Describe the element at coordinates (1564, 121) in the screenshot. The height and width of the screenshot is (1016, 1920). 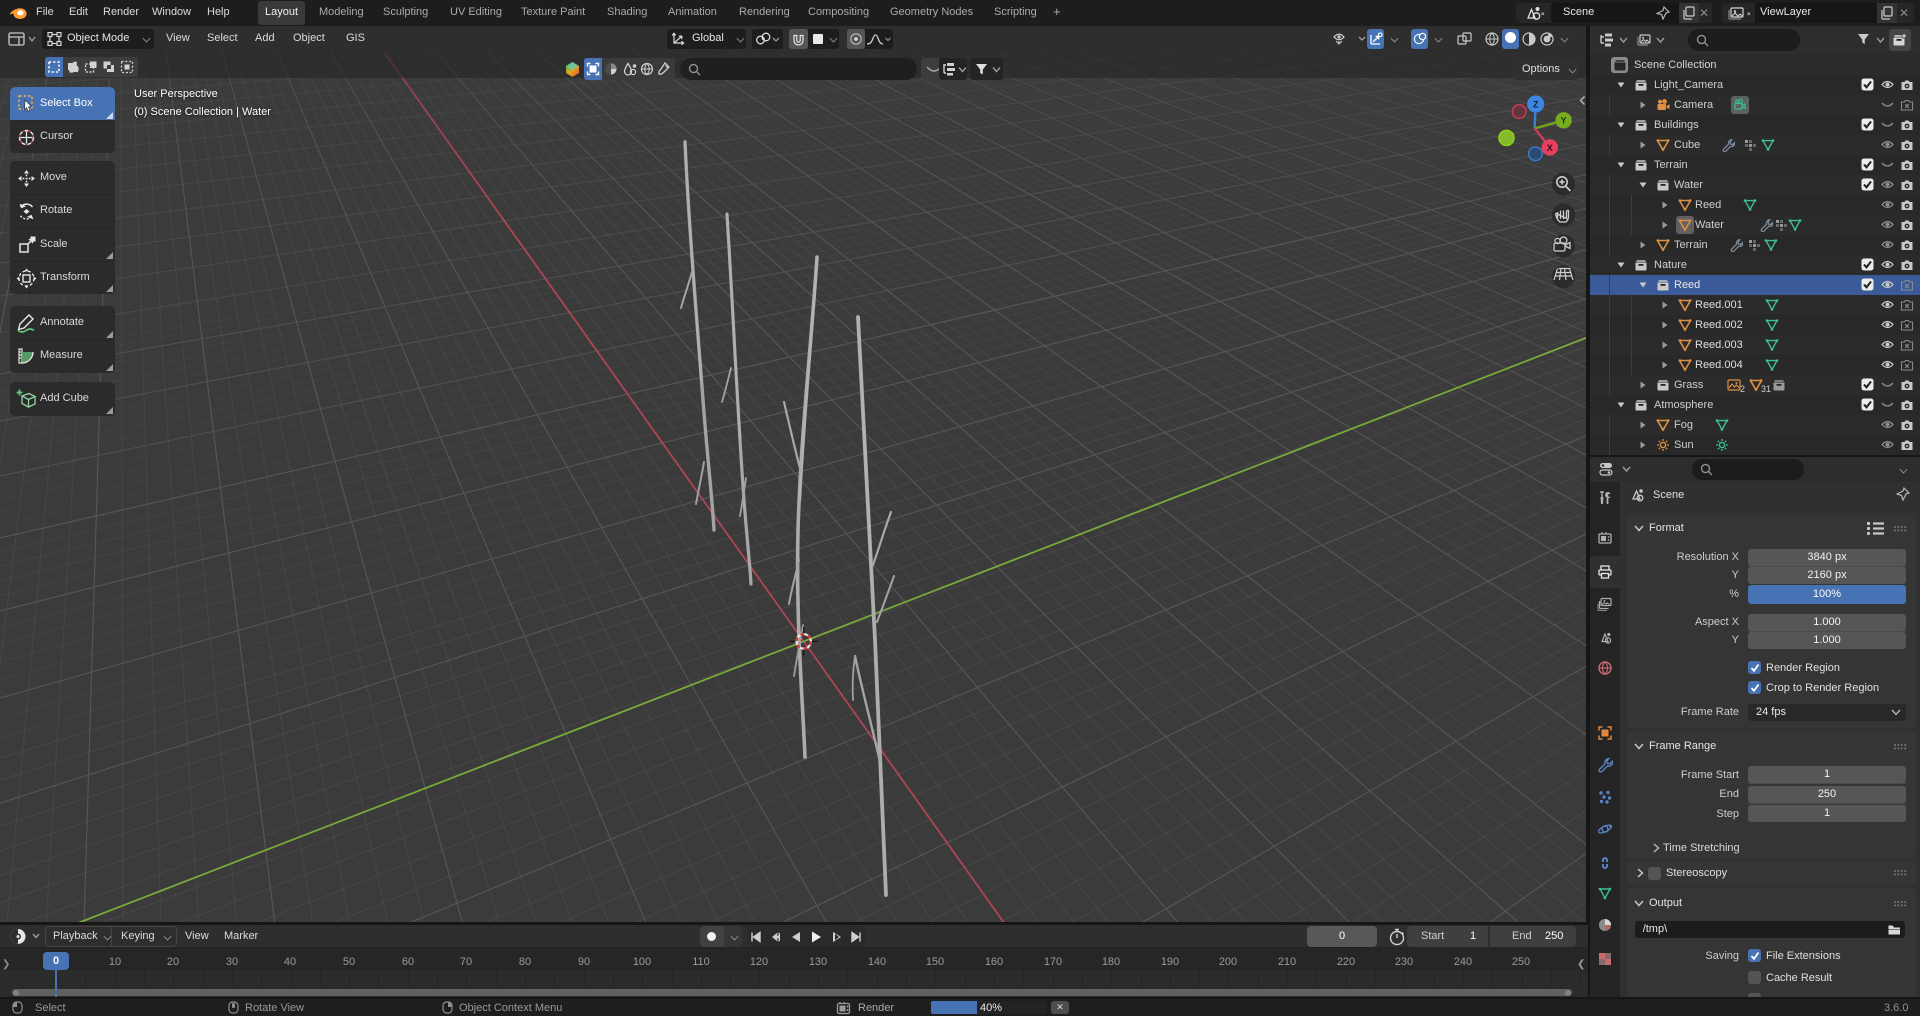
I see `svg-text: Y` at that location.